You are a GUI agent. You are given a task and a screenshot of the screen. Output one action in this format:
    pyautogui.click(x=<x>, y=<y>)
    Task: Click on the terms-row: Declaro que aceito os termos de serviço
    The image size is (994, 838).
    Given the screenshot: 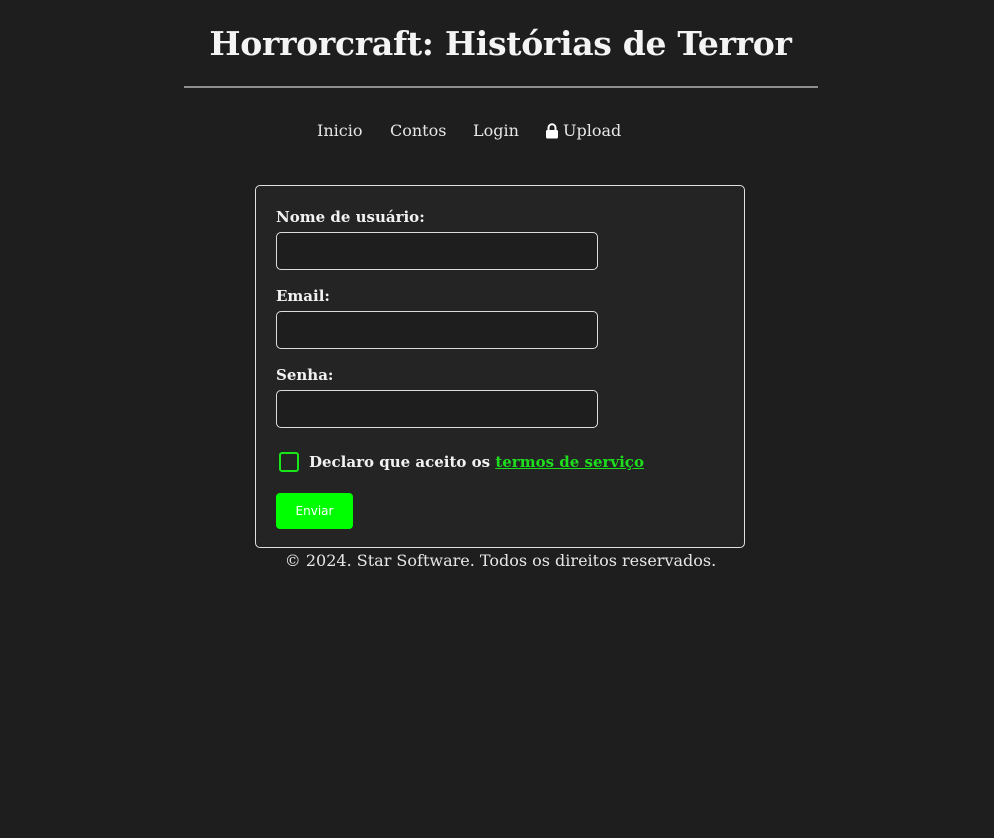 What is the action you would take?
    pyautogui.click(x=461, y=462)
    